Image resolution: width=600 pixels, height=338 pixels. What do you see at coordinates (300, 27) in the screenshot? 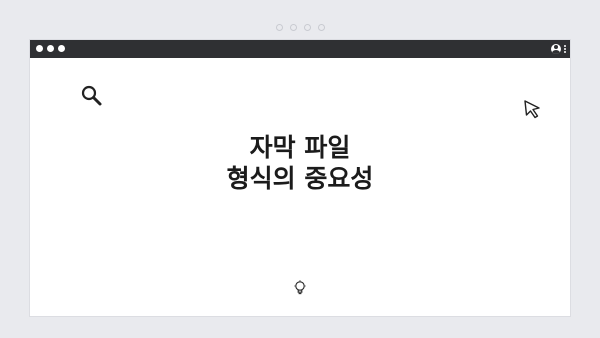
I see `page-indicator-dots` at bounding box center [300, 27].